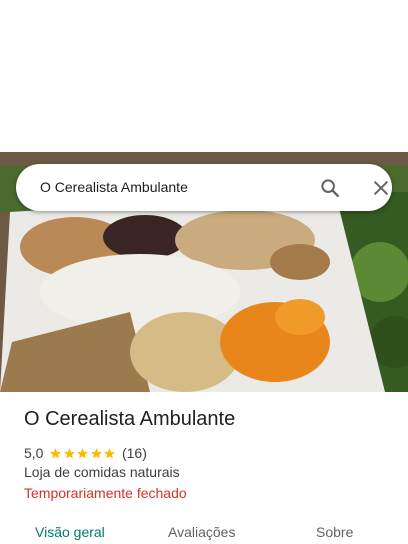  Describe the element at coordinates (105, 493) in the screenshot. I see `status-text: Temporariamente fechado` at that location.